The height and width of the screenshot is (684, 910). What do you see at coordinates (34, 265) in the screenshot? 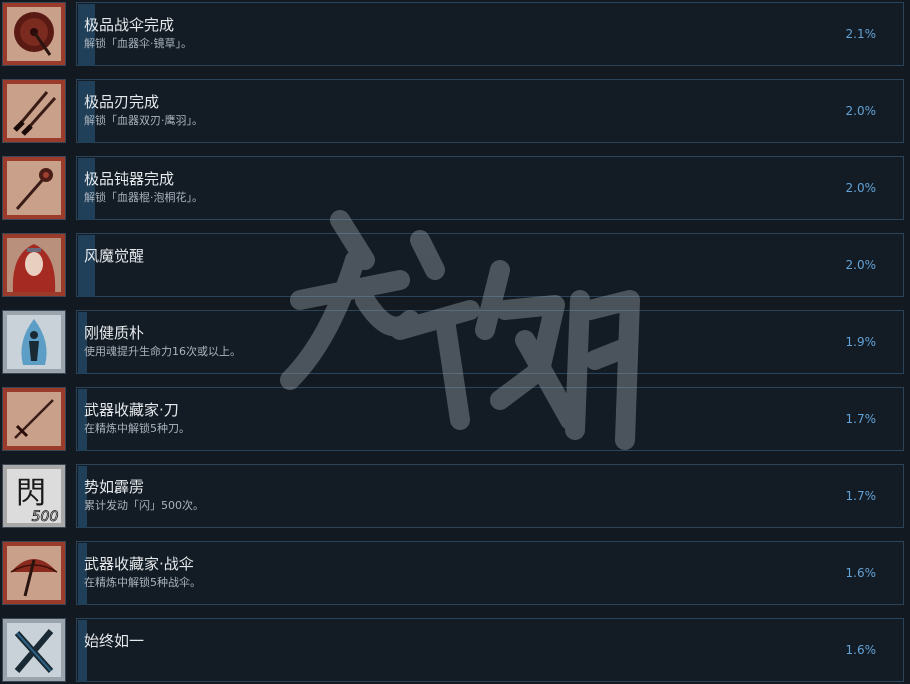
I see `red-haired-figure-icon` at bounding box center [34, 265].